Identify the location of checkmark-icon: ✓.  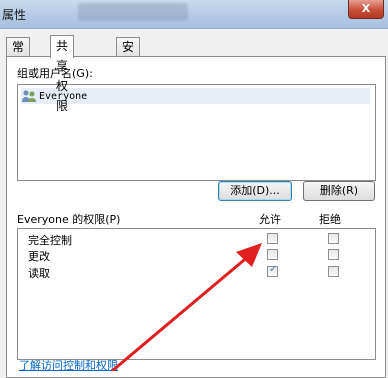
(273, 269).